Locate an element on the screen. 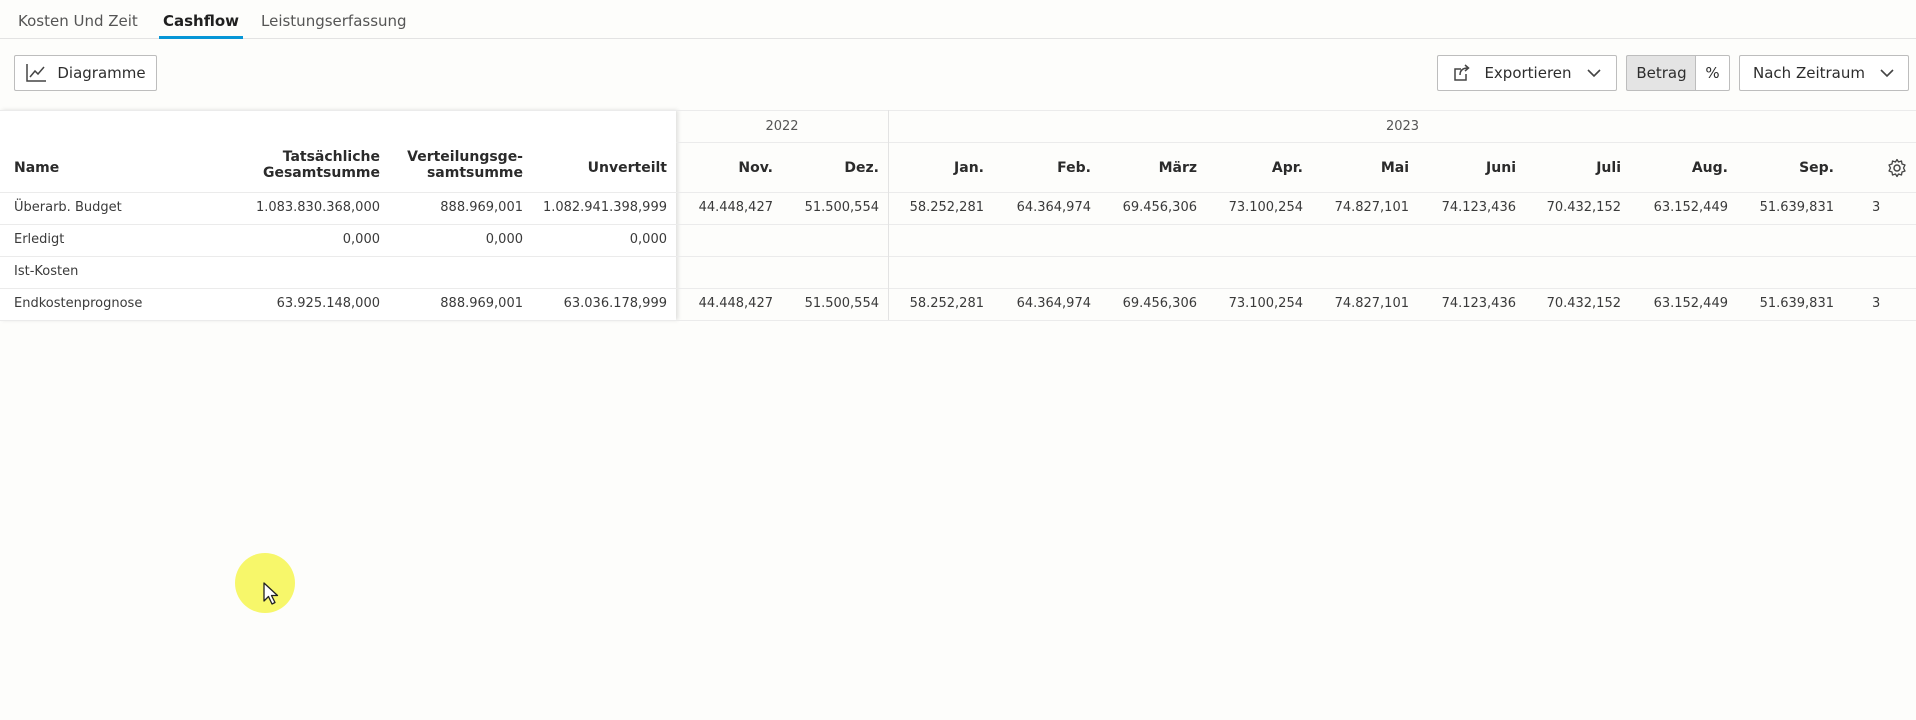  col-header-month: Aug. is located at coordinates (1678, 168).